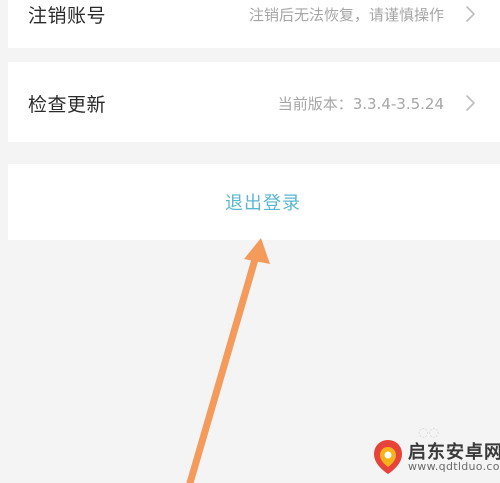  Describe the element at coordinates (454, 466) in the screenshot. I see `watermark-url: www.qdtlduo.com` at that location.